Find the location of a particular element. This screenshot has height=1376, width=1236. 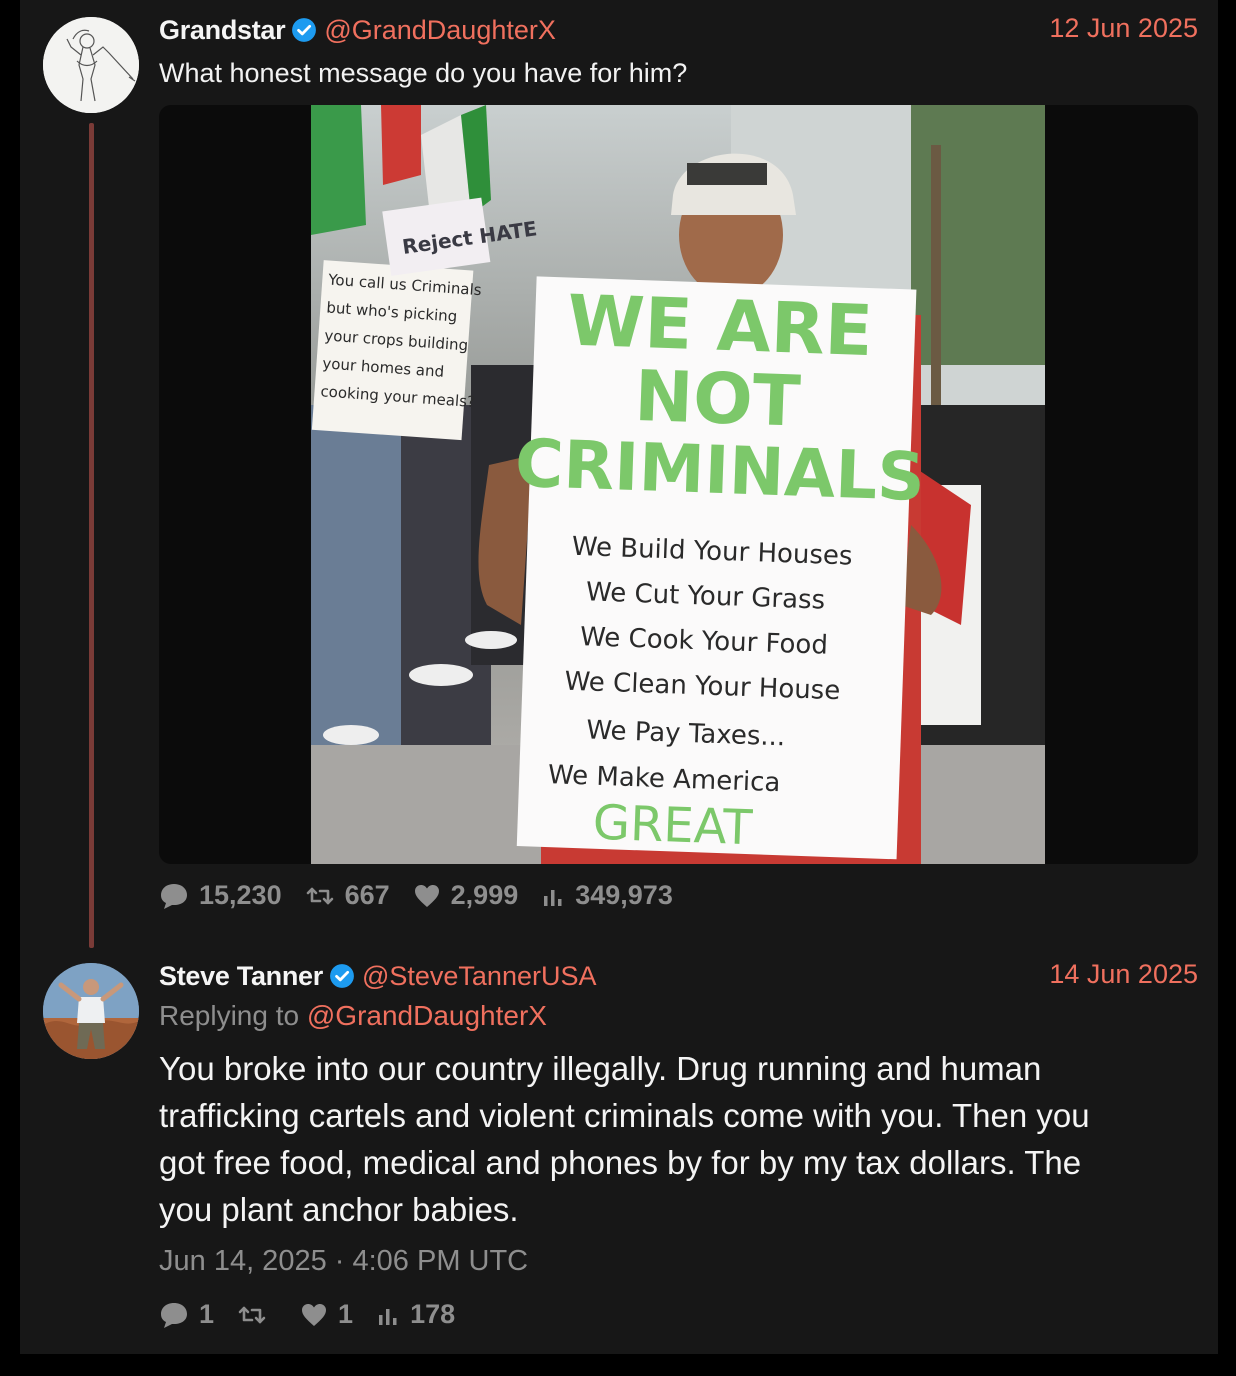

tweet2-retweet-stat is located at coordinates (257, 1315).